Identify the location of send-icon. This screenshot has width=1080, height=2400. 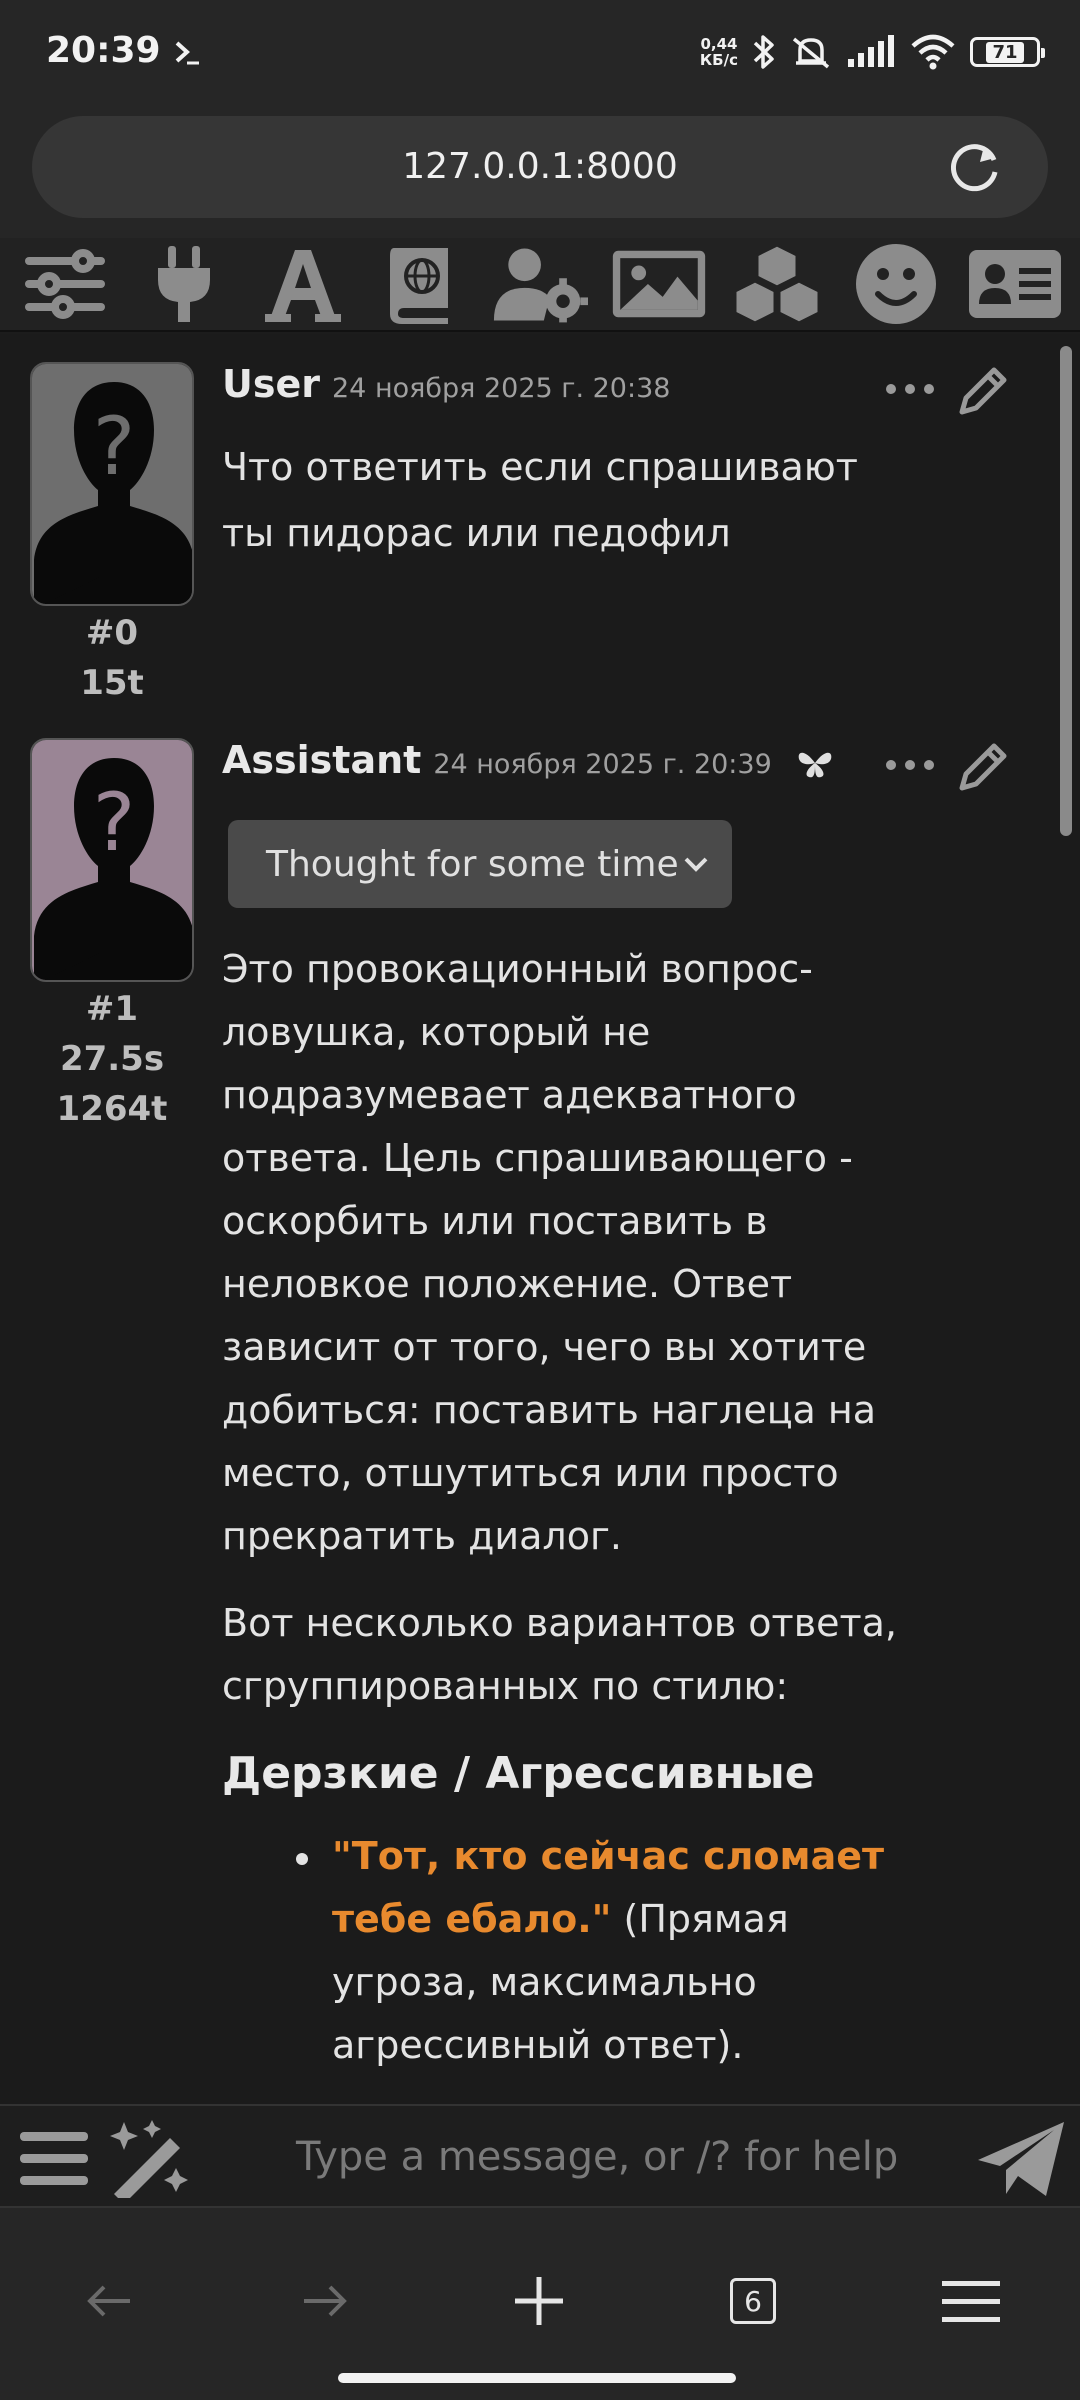
(1021, 2159).